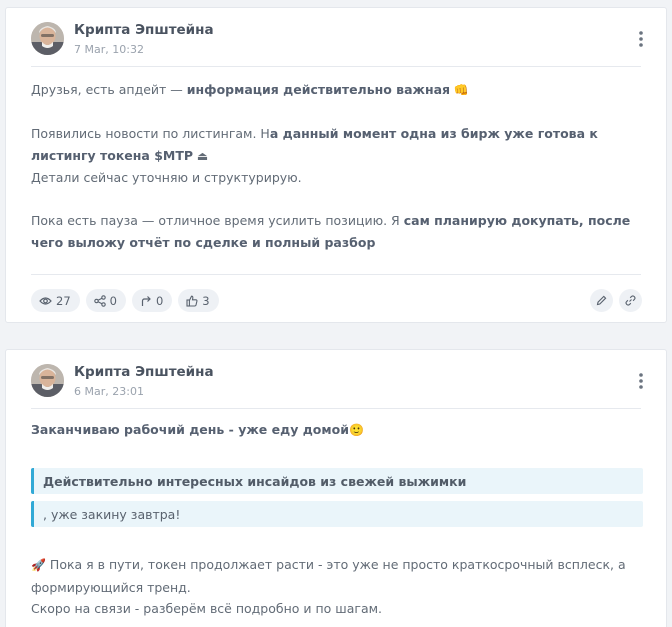  Describe the element at coordinates (197, 429) in the screenshot. I see `post-lead: Заканчиваю рабочий день - уже еду домой🙂` at that location.